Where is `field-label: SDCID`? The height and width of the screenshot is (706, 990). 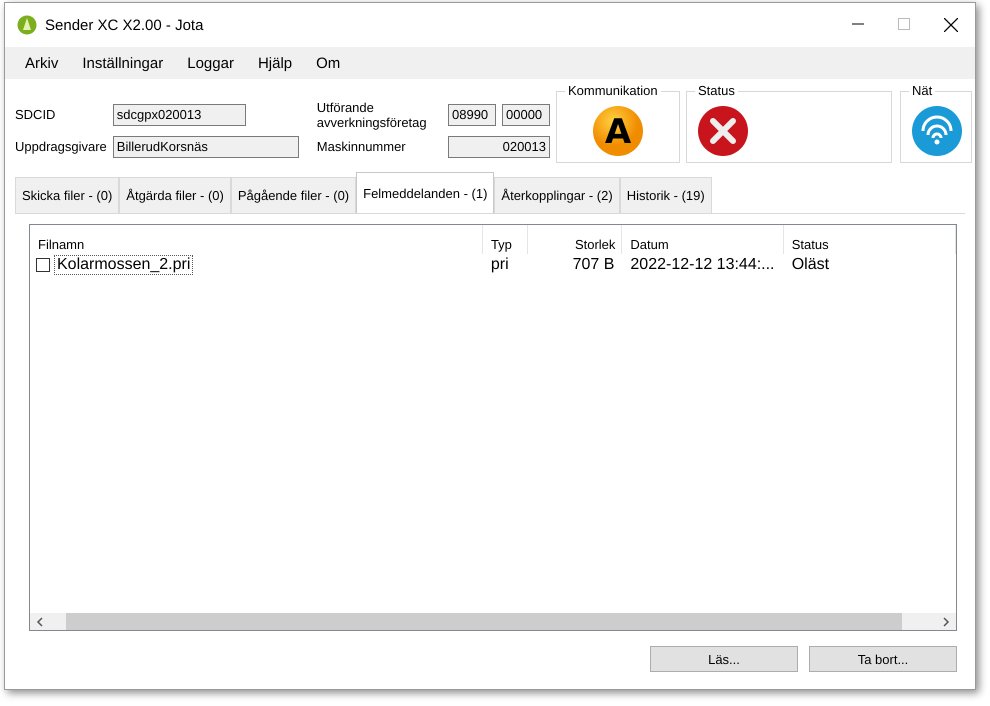
field-label: SDCID is located at coordinates (35, 114).